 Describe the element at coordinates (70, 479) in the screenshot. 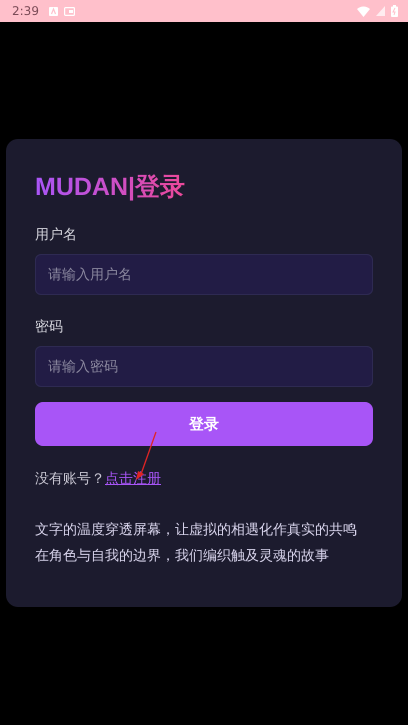

I see `register-prompt: 没有账号？` at that location.